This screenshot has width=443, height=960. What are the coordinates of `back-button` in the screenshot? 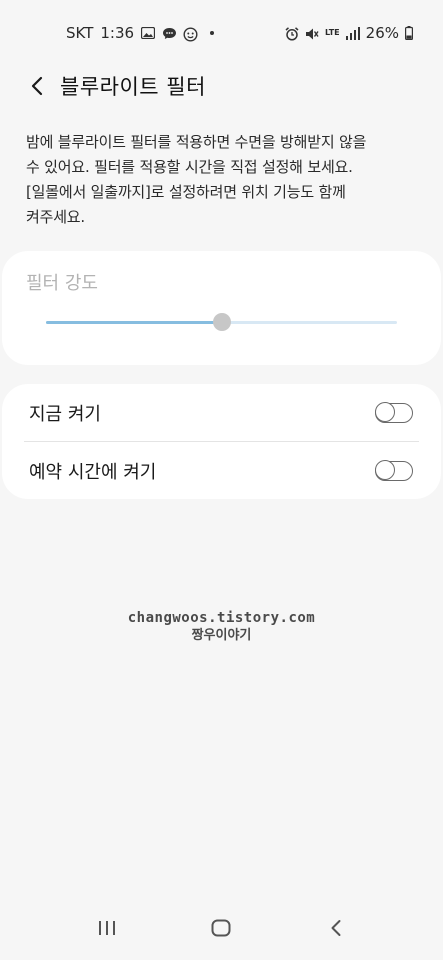 It's located at (37, 86).